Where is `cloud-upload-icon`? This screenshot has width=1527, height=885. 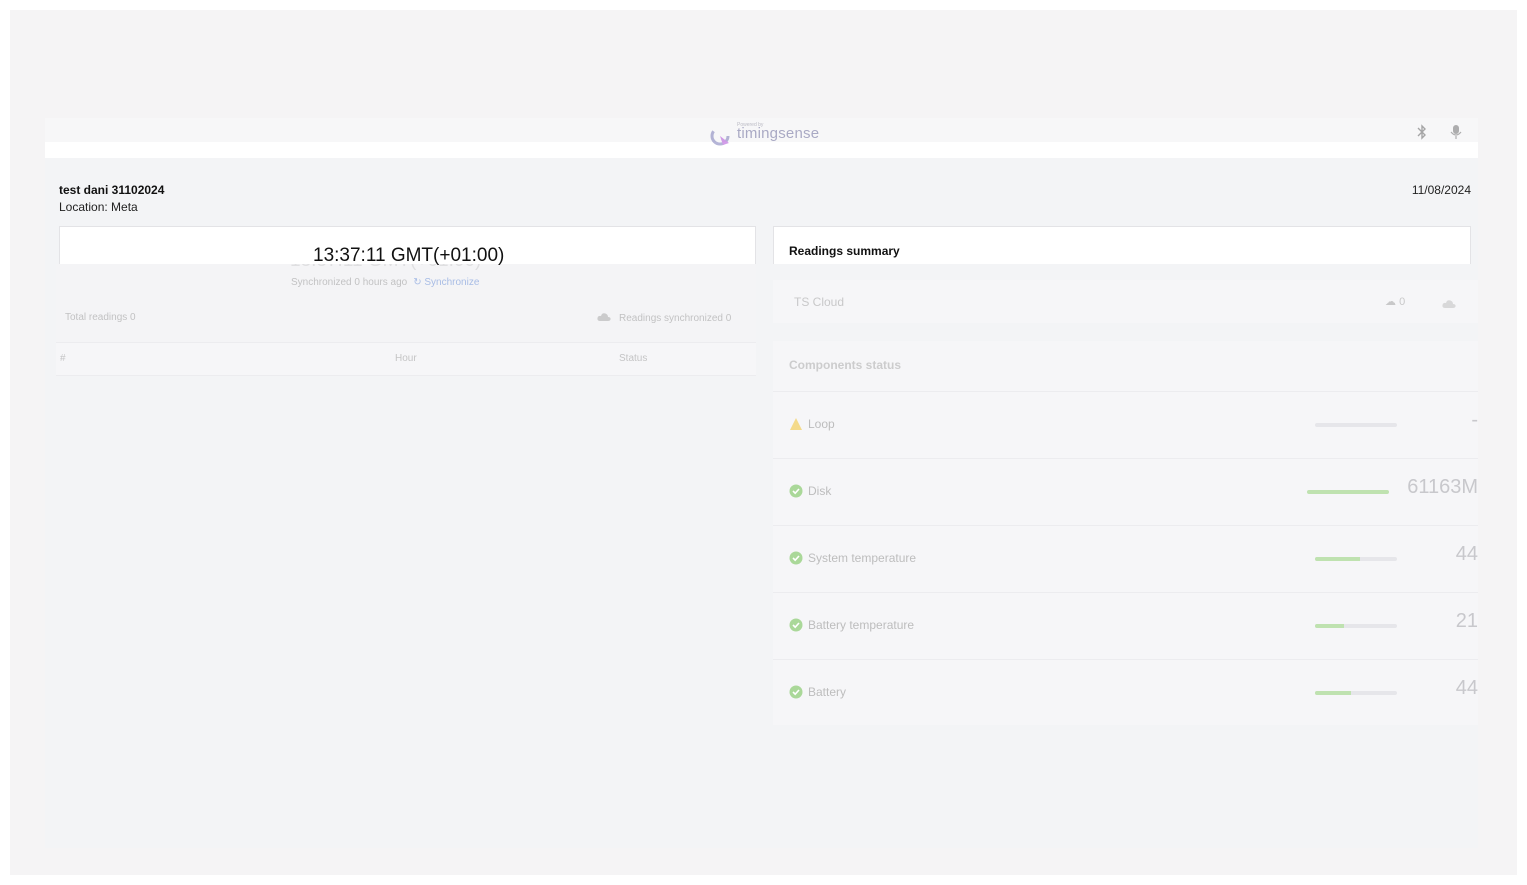
cloud-upload-icon is located at coordinates (1449, 305).